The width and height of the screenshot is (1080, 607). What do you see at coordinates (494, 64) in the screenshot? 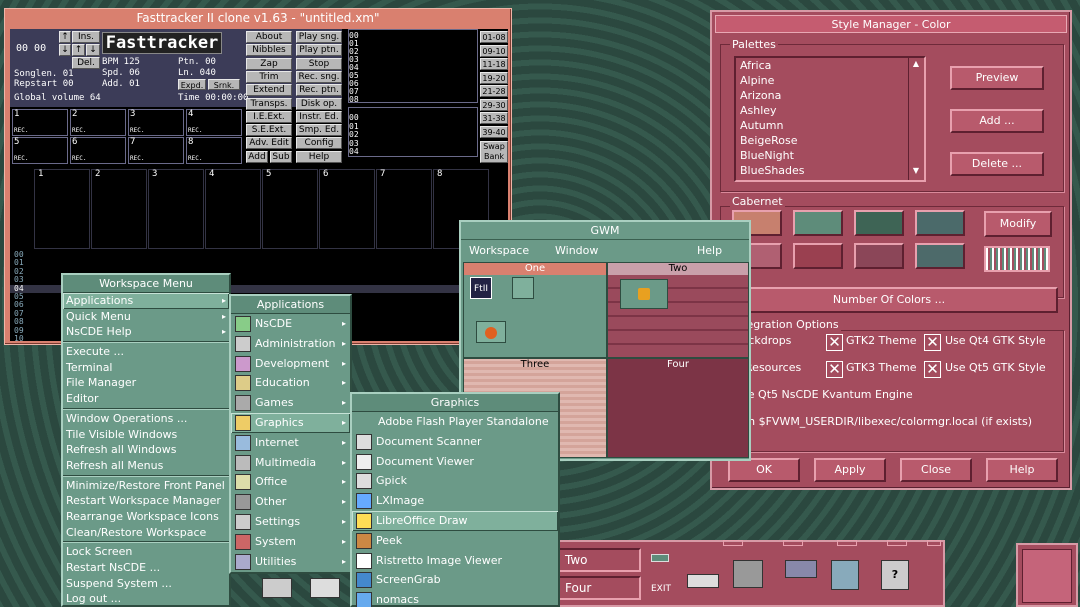
I see `ft-range-2: 11-18` at bounding box center [494, 64].